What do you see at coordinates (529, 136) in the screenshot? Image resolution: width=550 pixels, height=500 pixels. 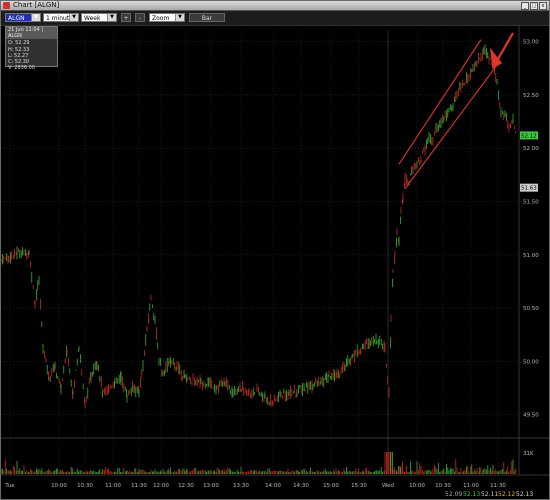 I see `price-marker-label: 52.12` at bounding box center [529, 136].